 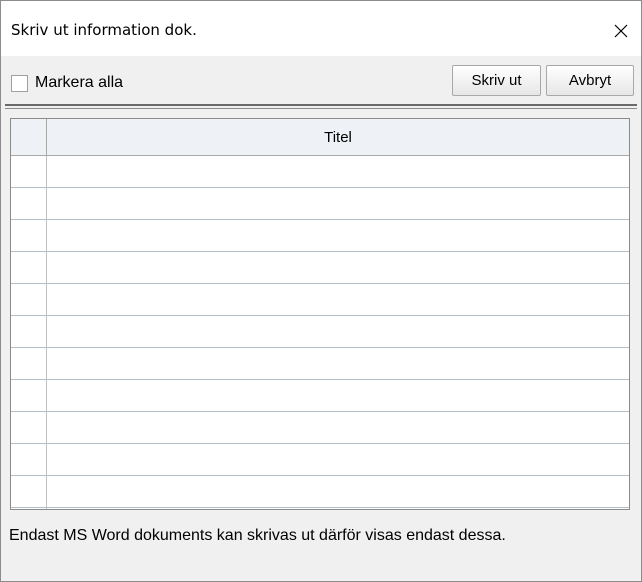 What do you see at coordinates (321, 28) in the screenshot?
I see `title-bar: Skriv ut information dok.` at bounding box center [321, 28].